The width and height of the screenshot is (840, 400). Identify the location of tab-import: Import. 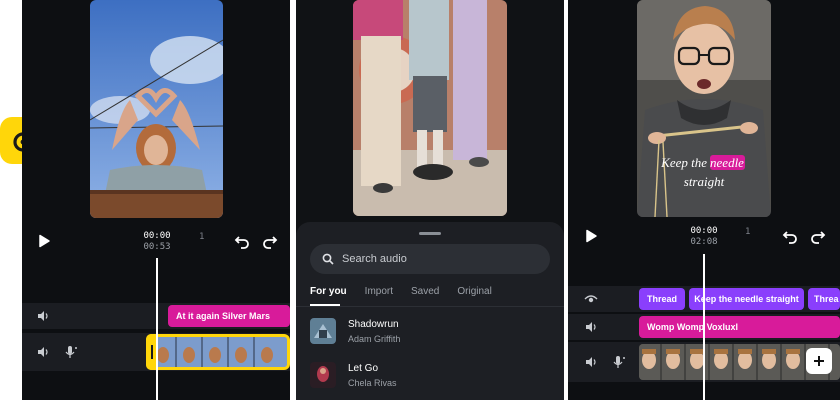
(379, 291).